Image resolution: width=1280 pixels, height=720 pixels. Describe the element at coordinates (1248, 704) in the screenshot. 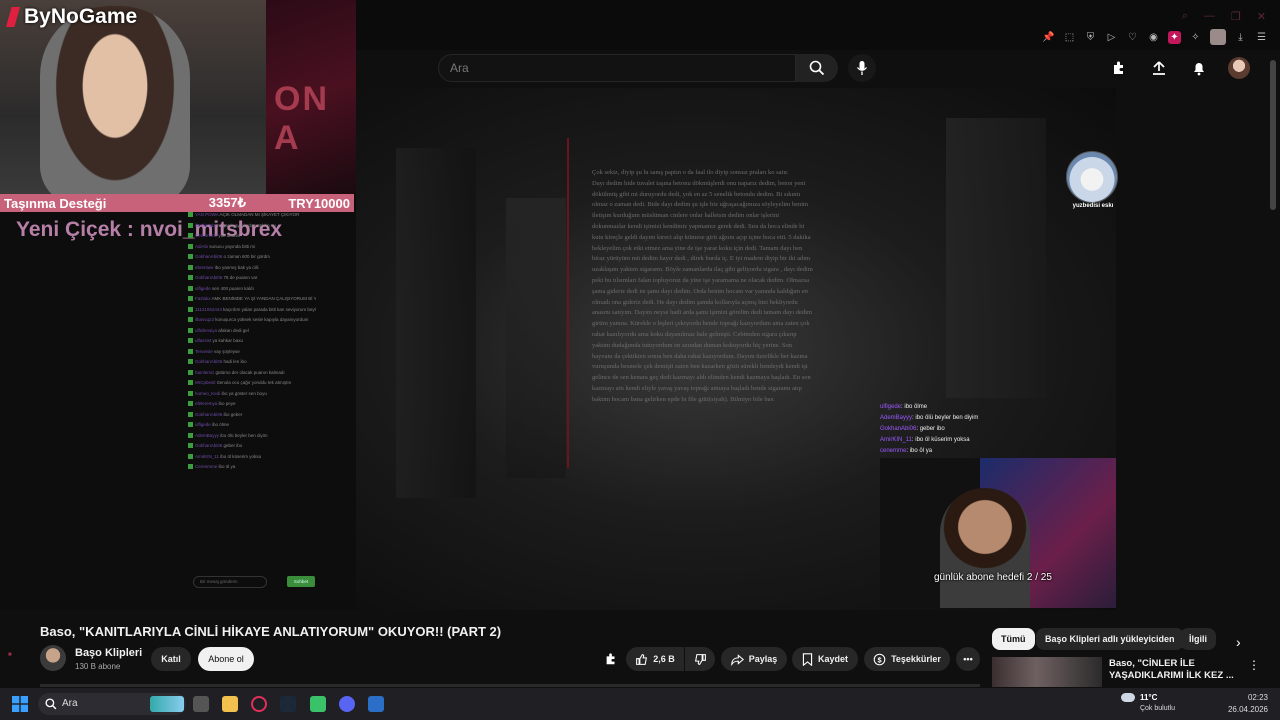

I see `system-clock: 02:23 26.04.2026` at that location.